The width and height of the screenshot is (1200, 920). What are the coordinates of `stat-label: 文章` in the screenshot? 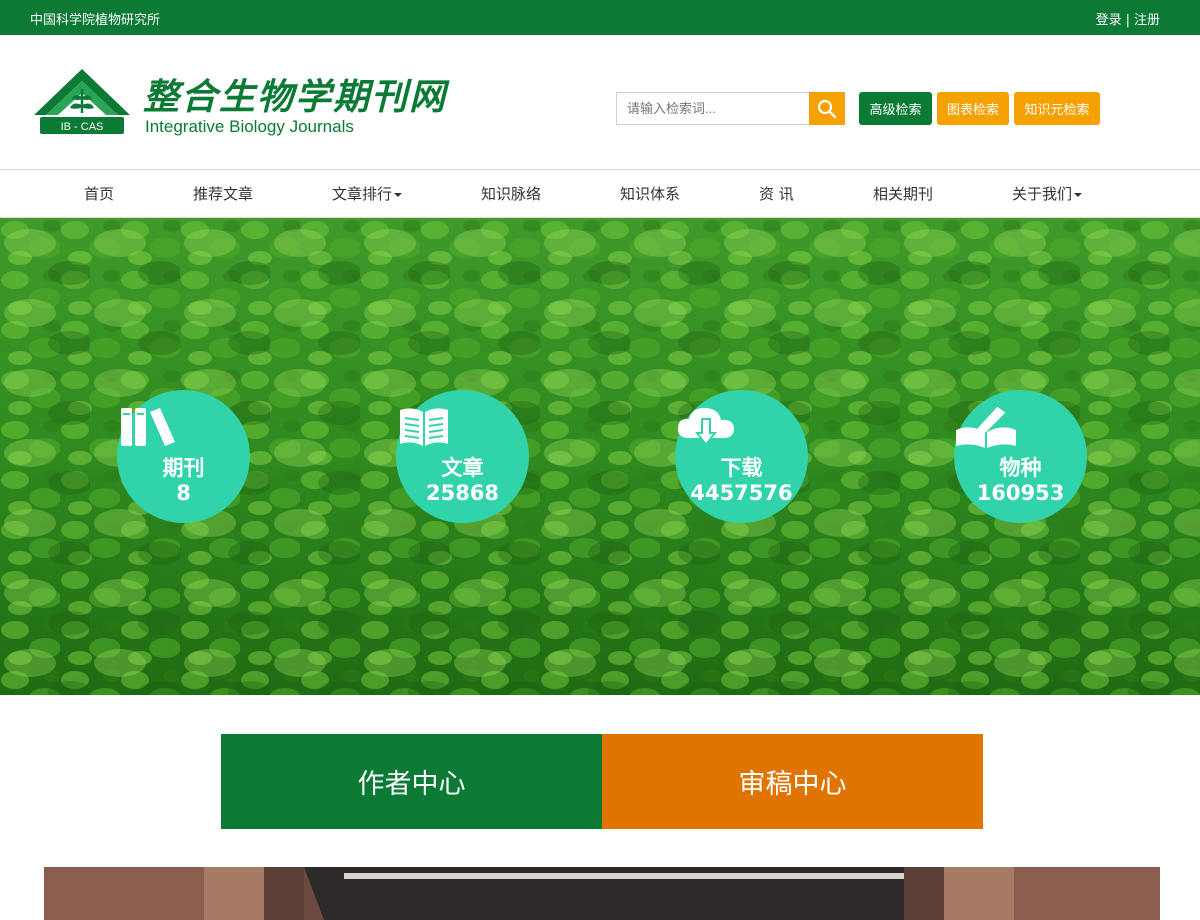 It's located at (462, 468).